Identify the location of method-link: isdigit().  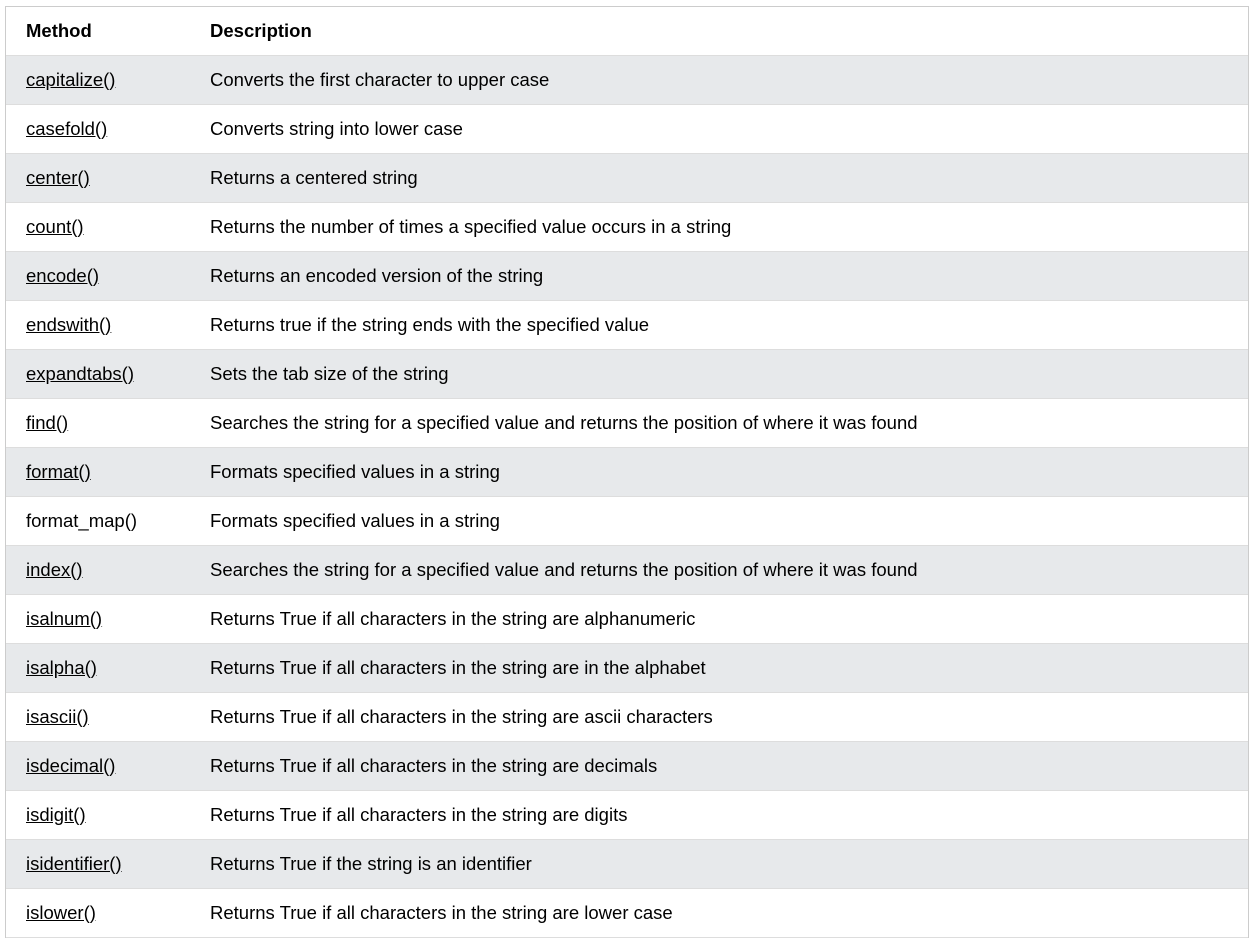
(56, 814).